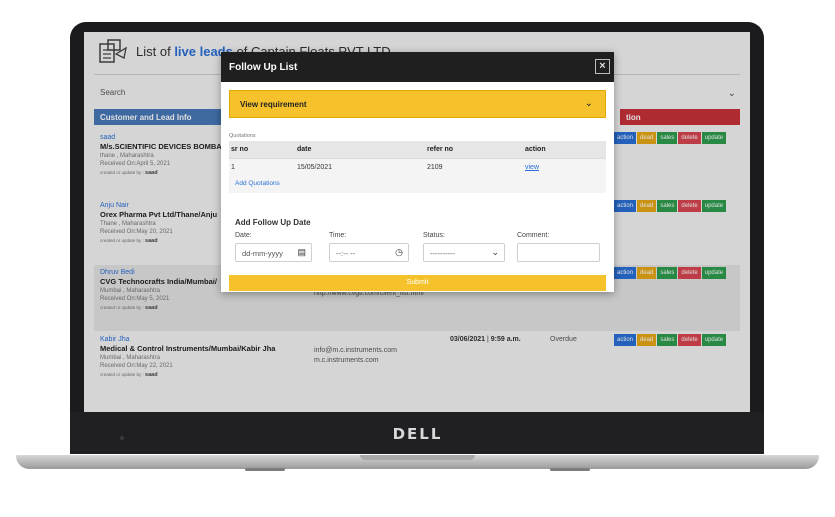 The width and height of the screenshot is (835, 517). I want to click on follow-up-title: Add Follow Up Date, so click(273, 222).